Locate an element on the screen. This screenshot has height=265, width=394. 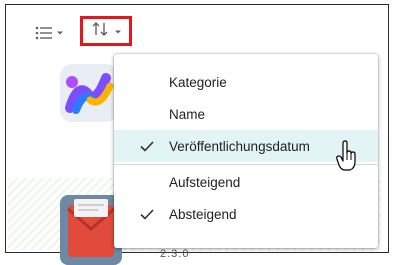
hand-cursor-icon is located at coordinates (347, 156).